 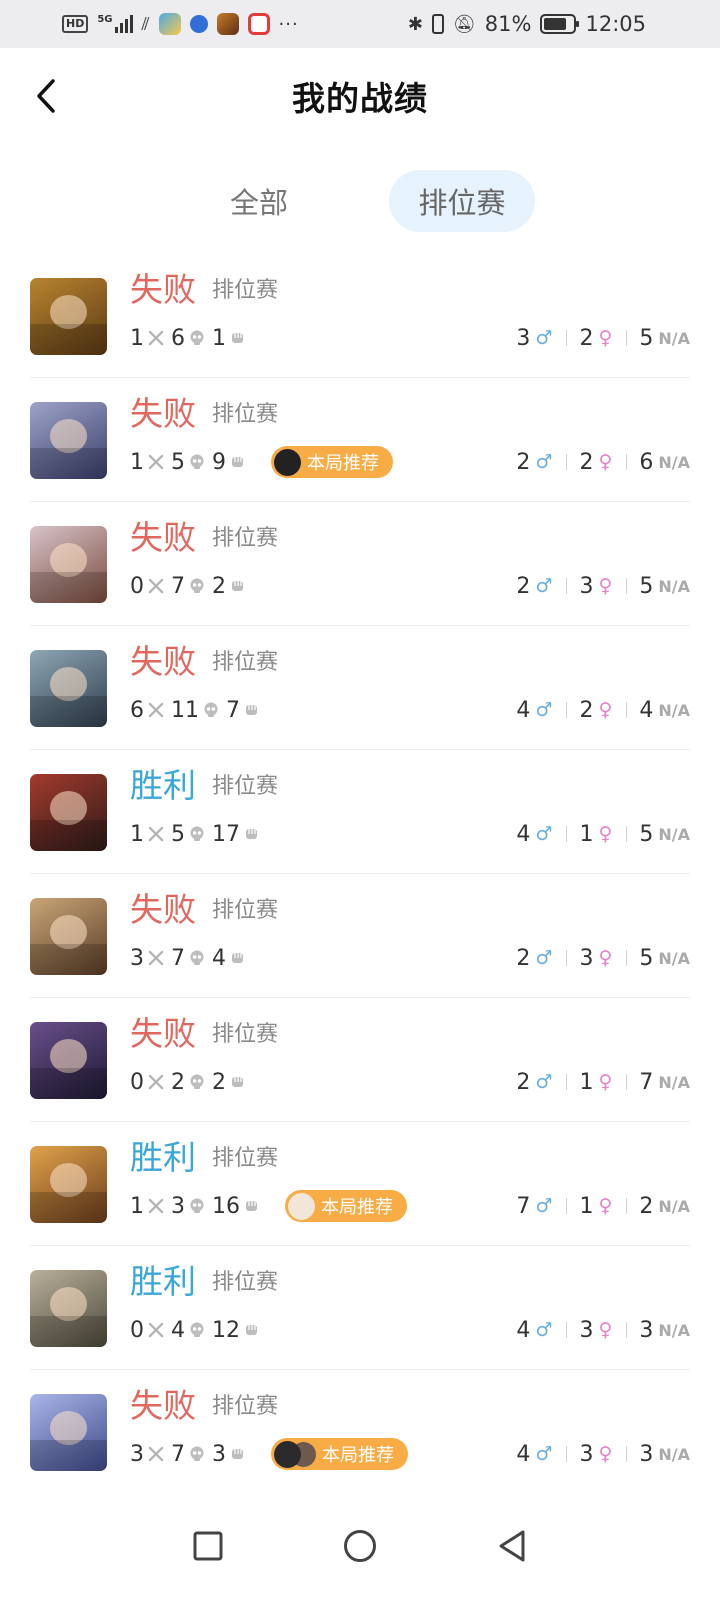 I want to click on male-count: 3, so click(x=523, y=338).